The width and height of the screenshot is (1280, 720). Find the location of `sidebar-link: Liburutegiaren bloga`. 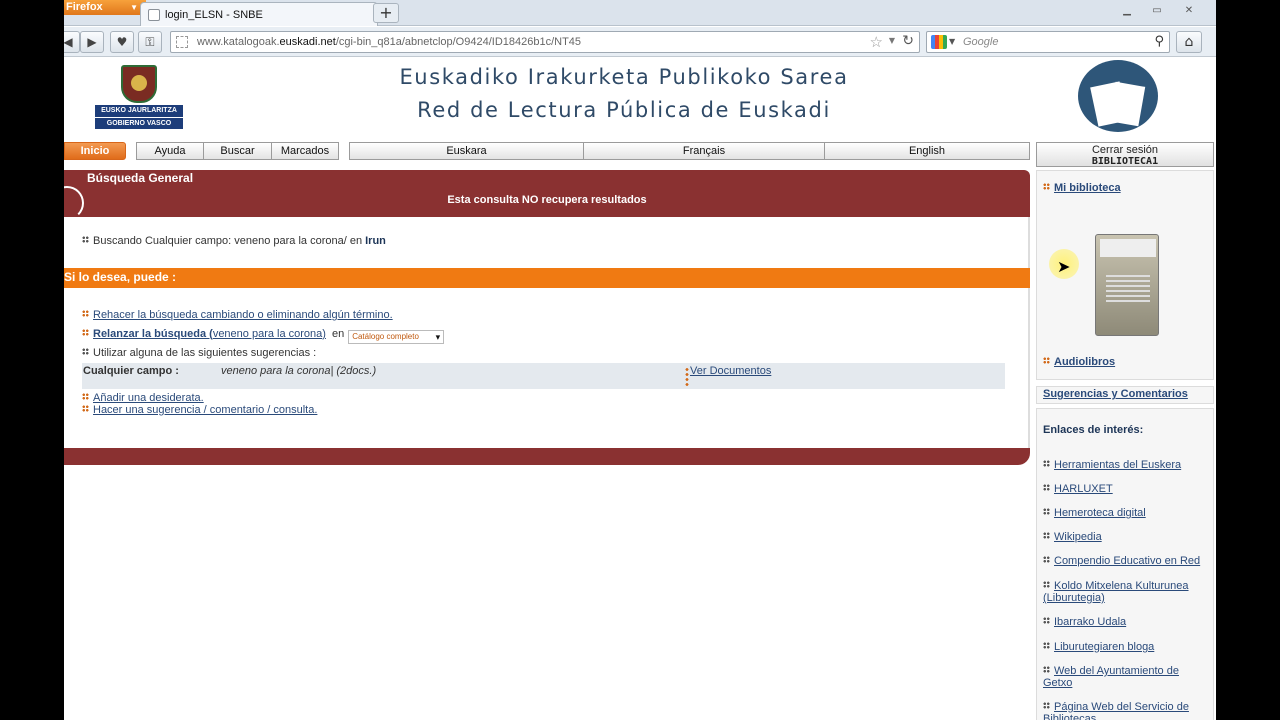

sidebar-link: Liburutegiaren bloga is located at coordinates (1104, 647).